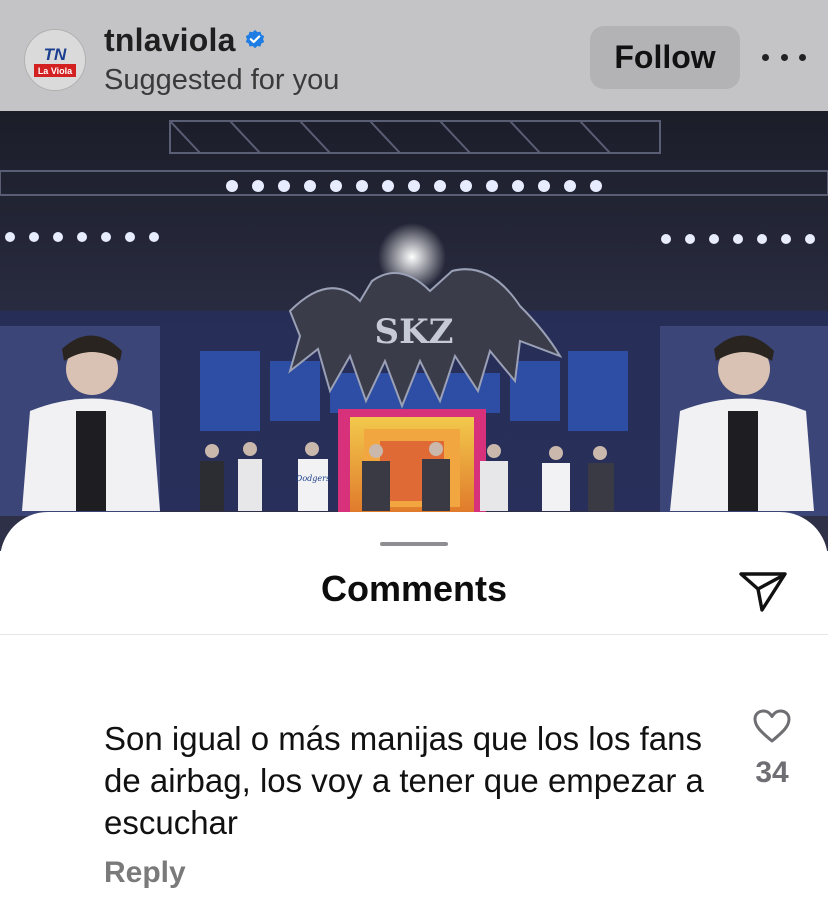 The width and height of the screenshot is (828, 904). Describe the element at coordinates (80, 421) in the screenshot. I see `left-screen` at that location.